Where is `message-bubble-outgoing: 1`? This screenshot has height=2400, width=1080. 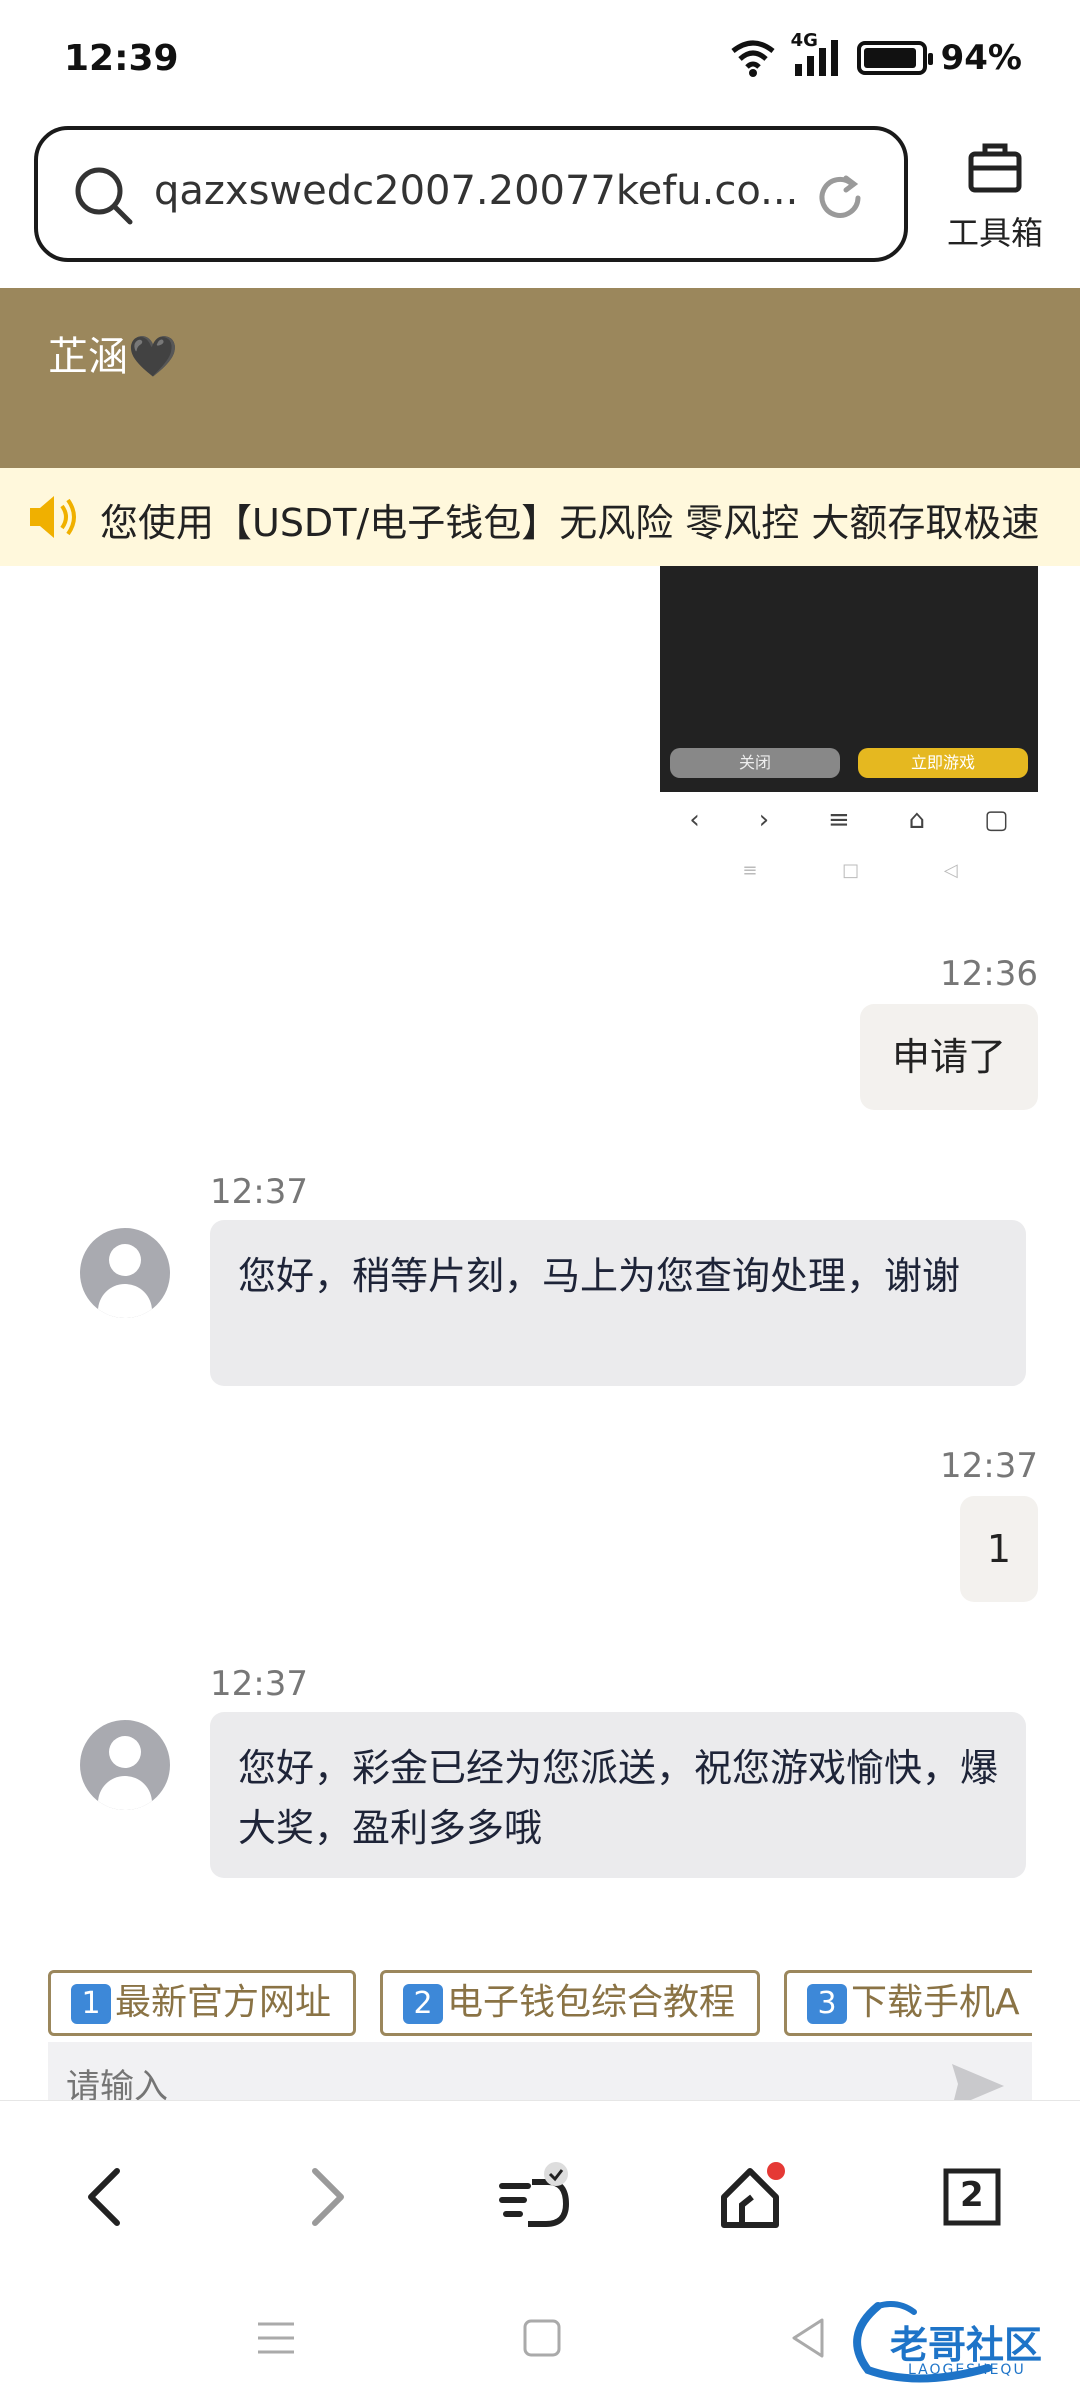 message-bubble-outgoing: 1 is located at coordinates (999, 1549).